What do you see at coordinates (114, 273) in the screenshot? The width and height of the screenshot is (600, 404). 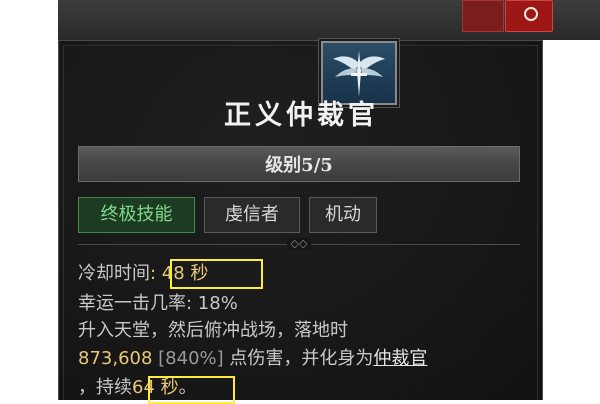 I see `cooldown-label: 冷却时间` at bounding box center [114, 273].